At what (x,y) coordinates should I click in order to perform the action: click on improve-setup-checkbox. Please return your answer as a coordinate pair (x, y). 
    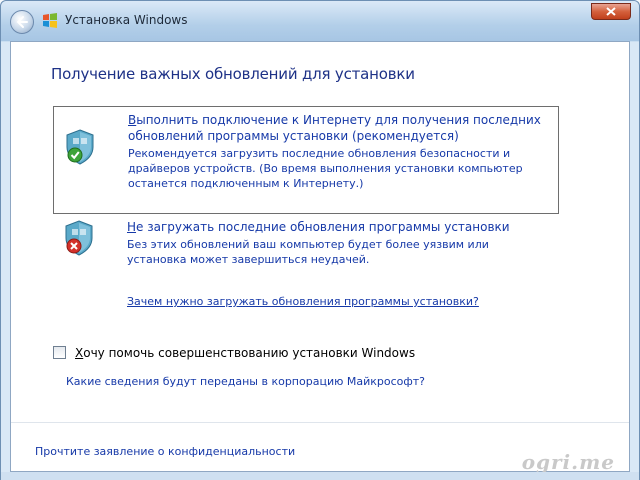
    Looking at the image, I should click on (59, 352).